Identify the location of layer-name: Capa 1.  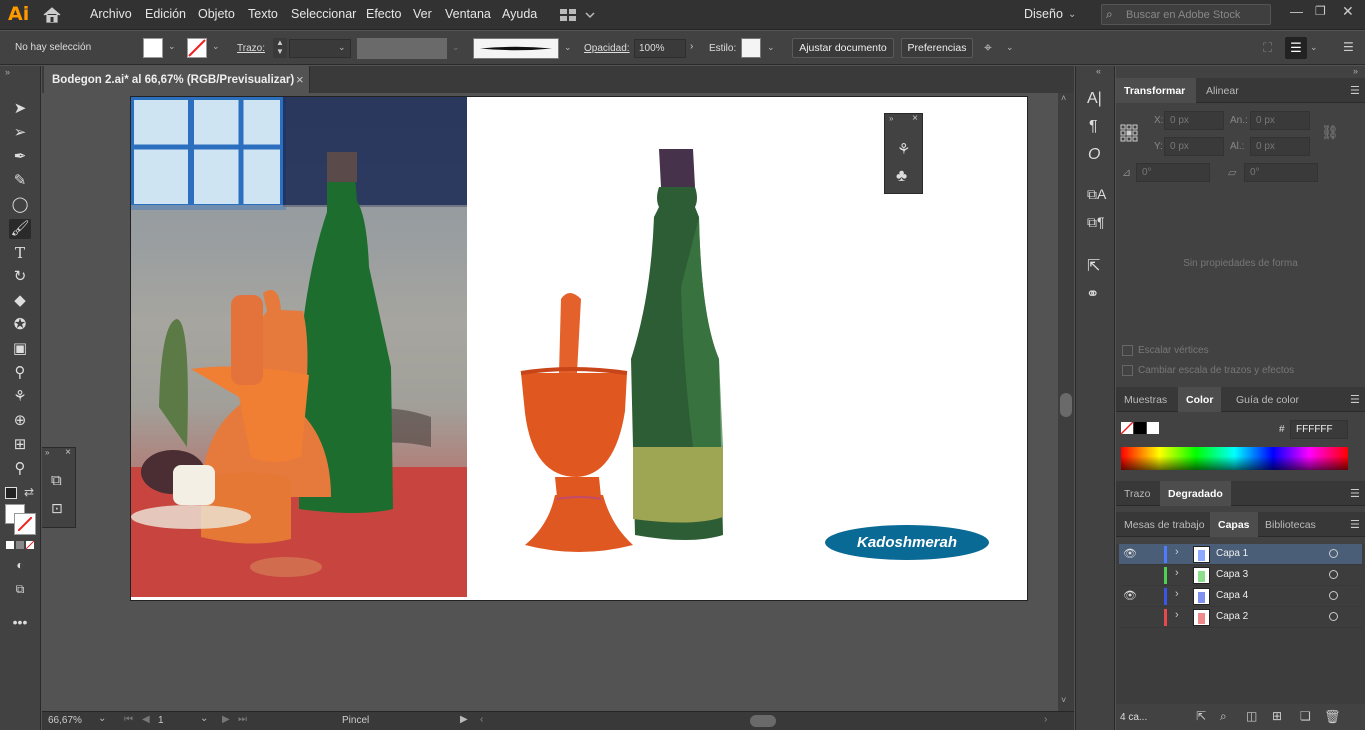
(1232, 553).